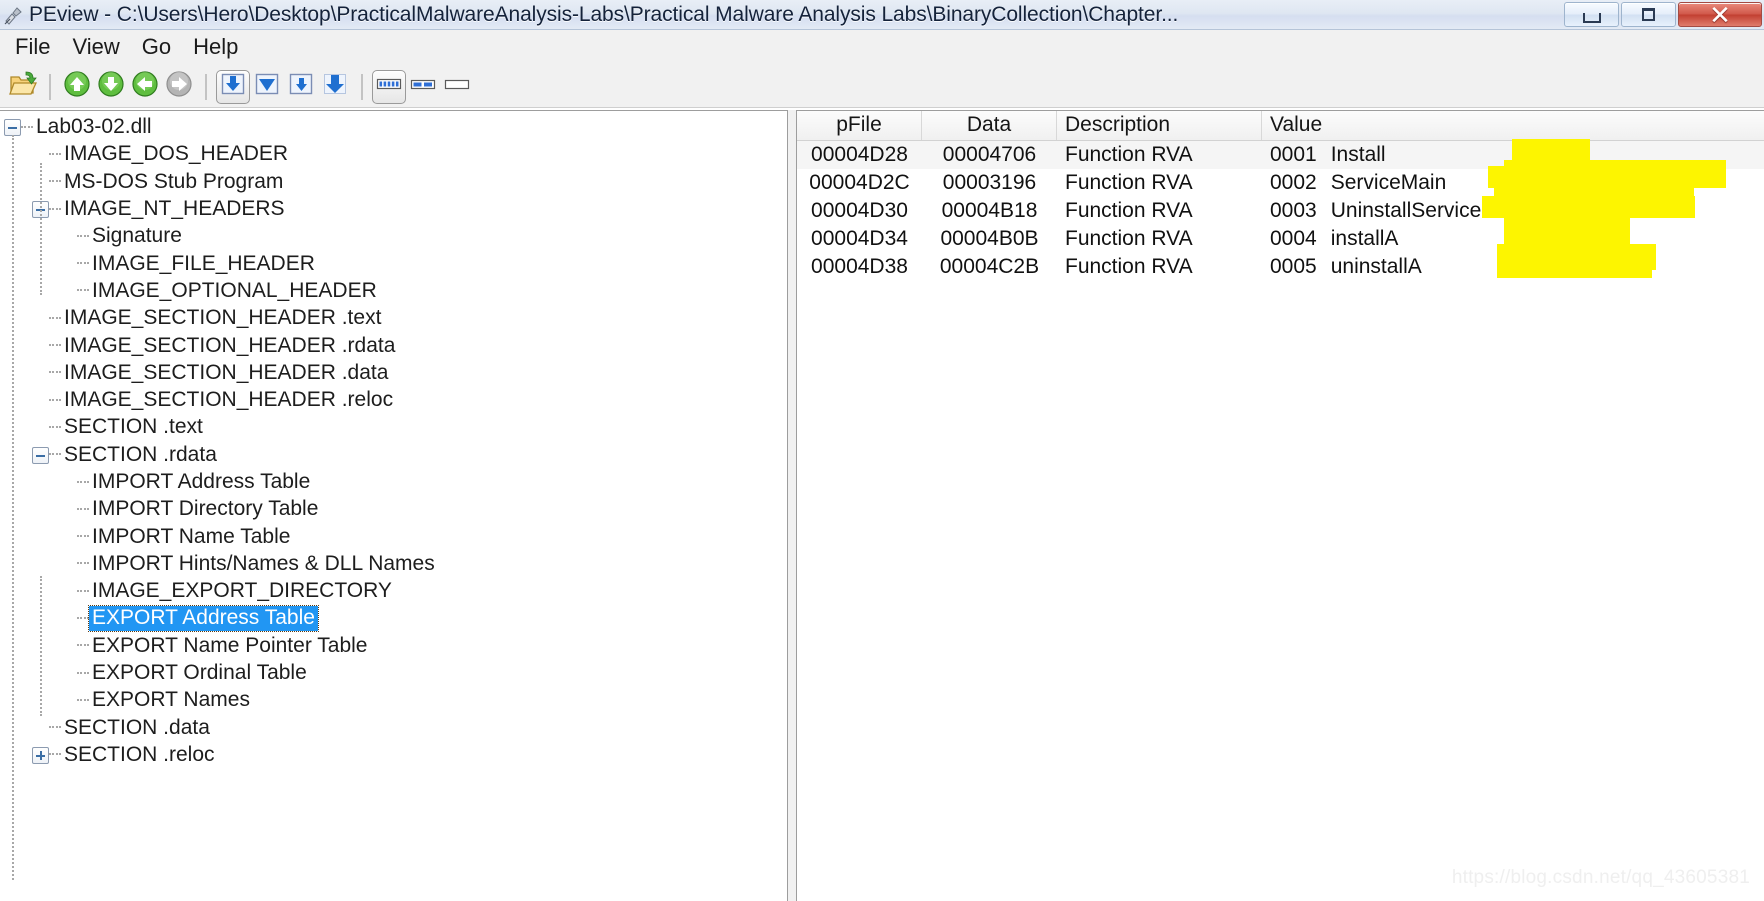 The height and width of the screenshot is (901, 1764). I want to click on cell-data: 00003196, so click(989, 182).